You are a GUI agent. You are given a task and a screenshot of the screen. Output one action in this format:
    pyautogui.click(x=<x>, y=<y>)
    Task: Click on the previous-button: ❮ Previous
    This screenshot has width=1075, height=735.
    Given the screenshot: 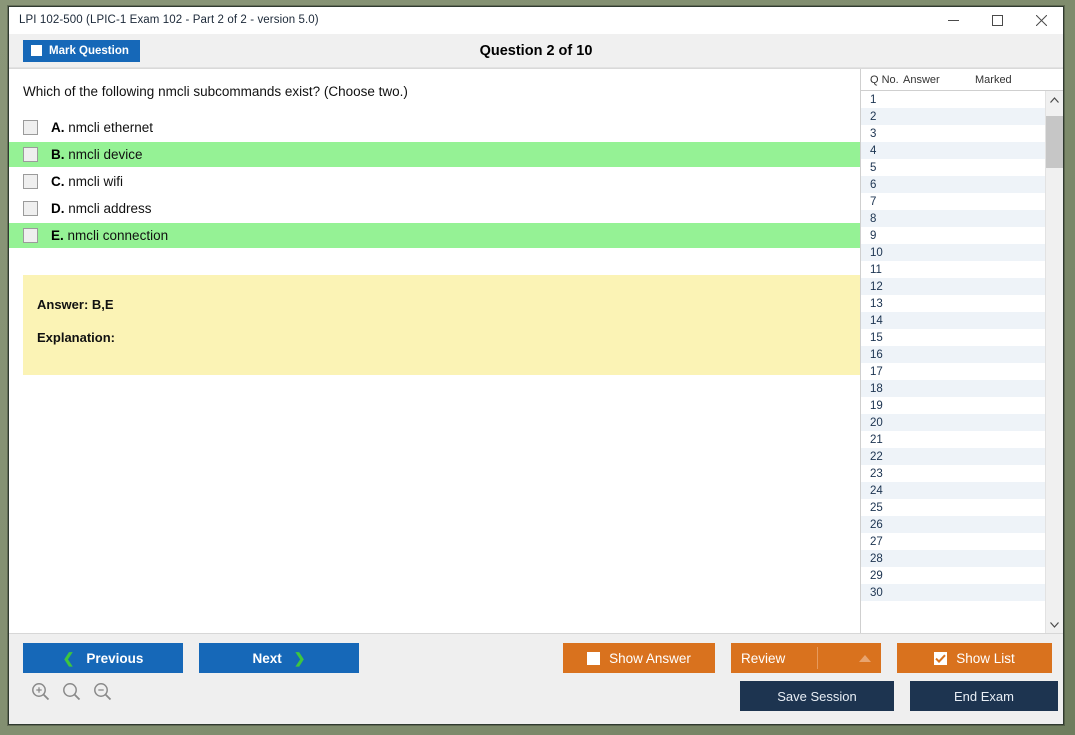 What is the action you would take?
    pyautogui.click(x=103, y=658)
    